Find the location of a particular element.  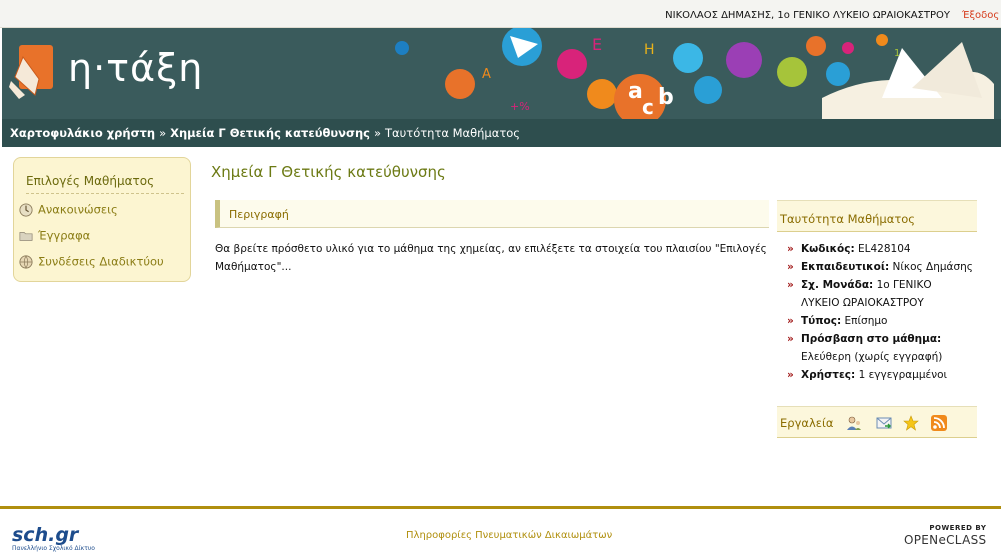

openeclass-logo: POWERED BY OPENeCLASS is located at coordinates (945, 535).